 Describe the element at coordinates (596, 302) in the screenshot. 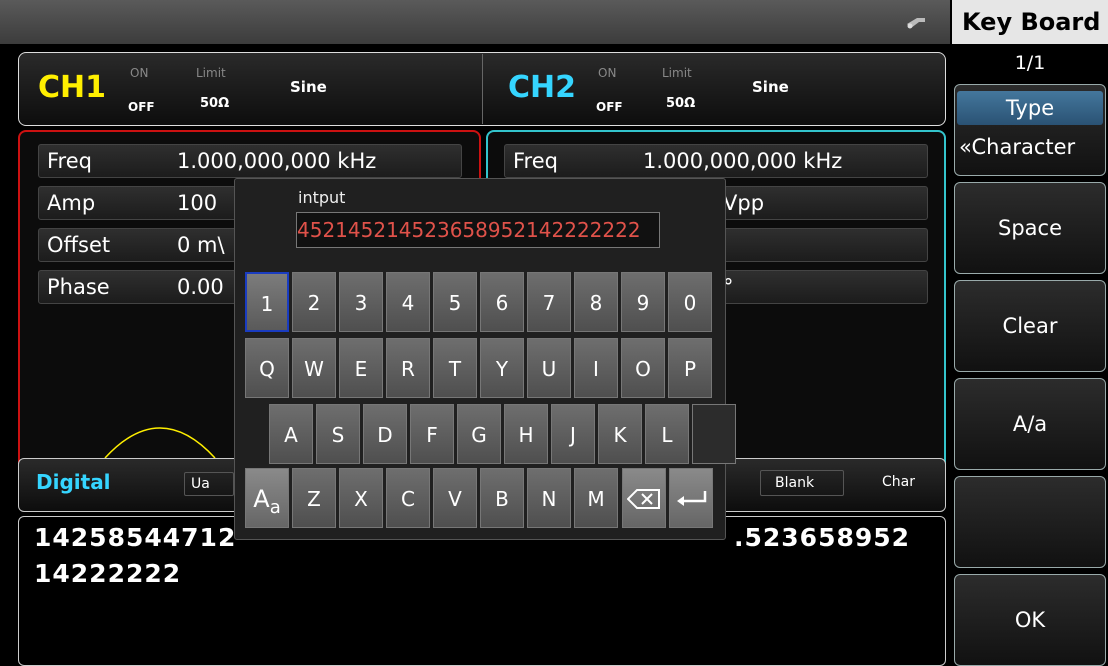

I see `key-8: 8` at that location.